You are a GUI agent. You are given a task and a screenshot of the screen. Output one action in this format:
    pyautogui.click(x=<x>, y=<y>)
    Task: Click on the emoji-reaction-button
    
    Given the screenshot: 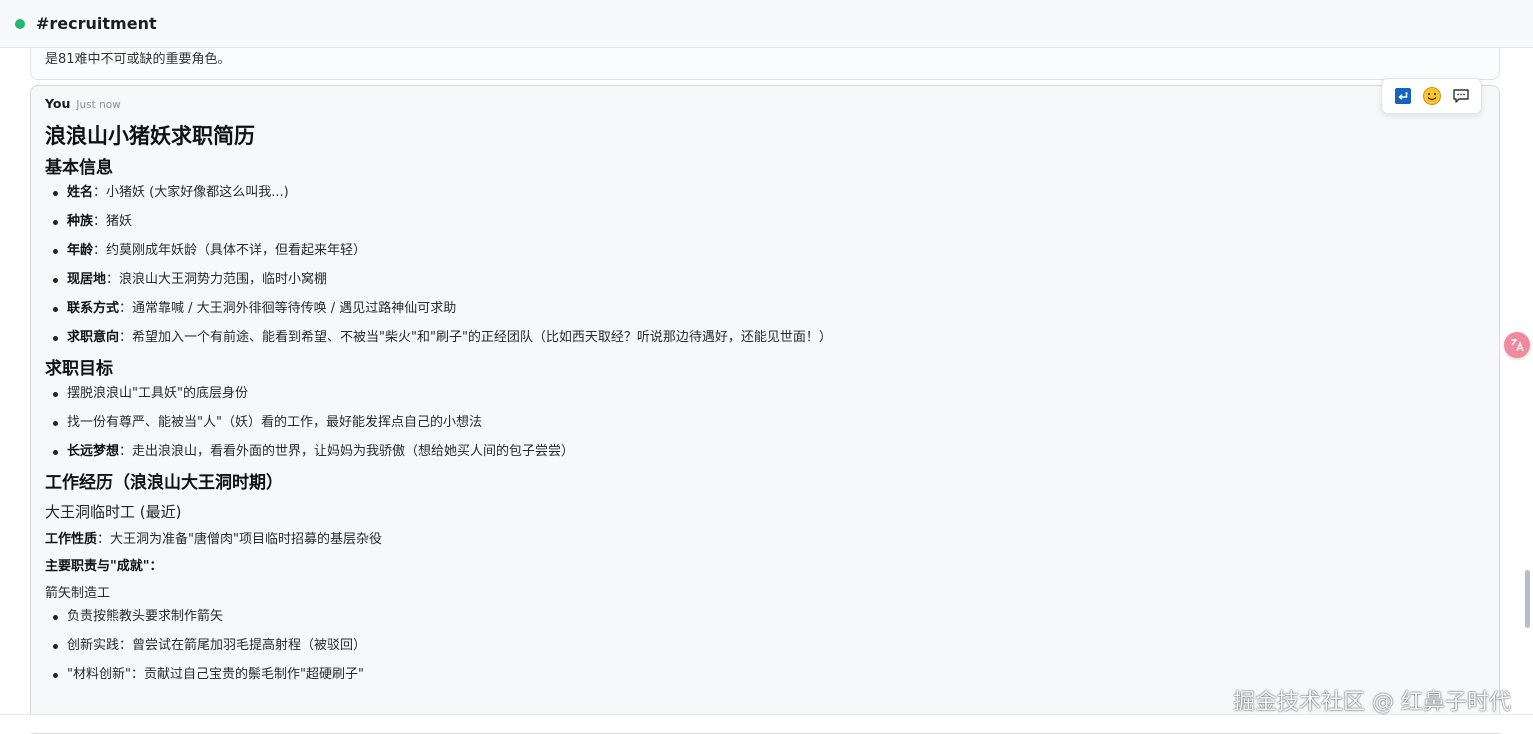 What is the action you would take?
    pyautogui.click(x=1432, y=96)
    